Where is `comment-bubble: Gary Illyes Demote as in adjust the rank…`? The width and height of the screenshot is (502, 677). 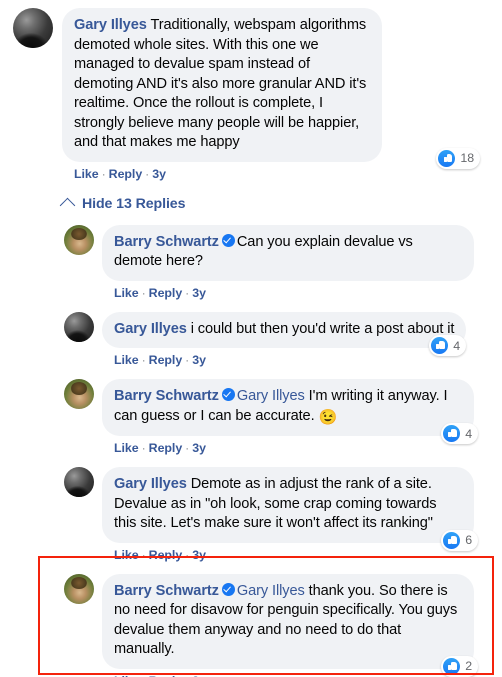
comment-bubble: Gary Illyes Demote as in adjust the rank… is located at coordinates (288, 505).